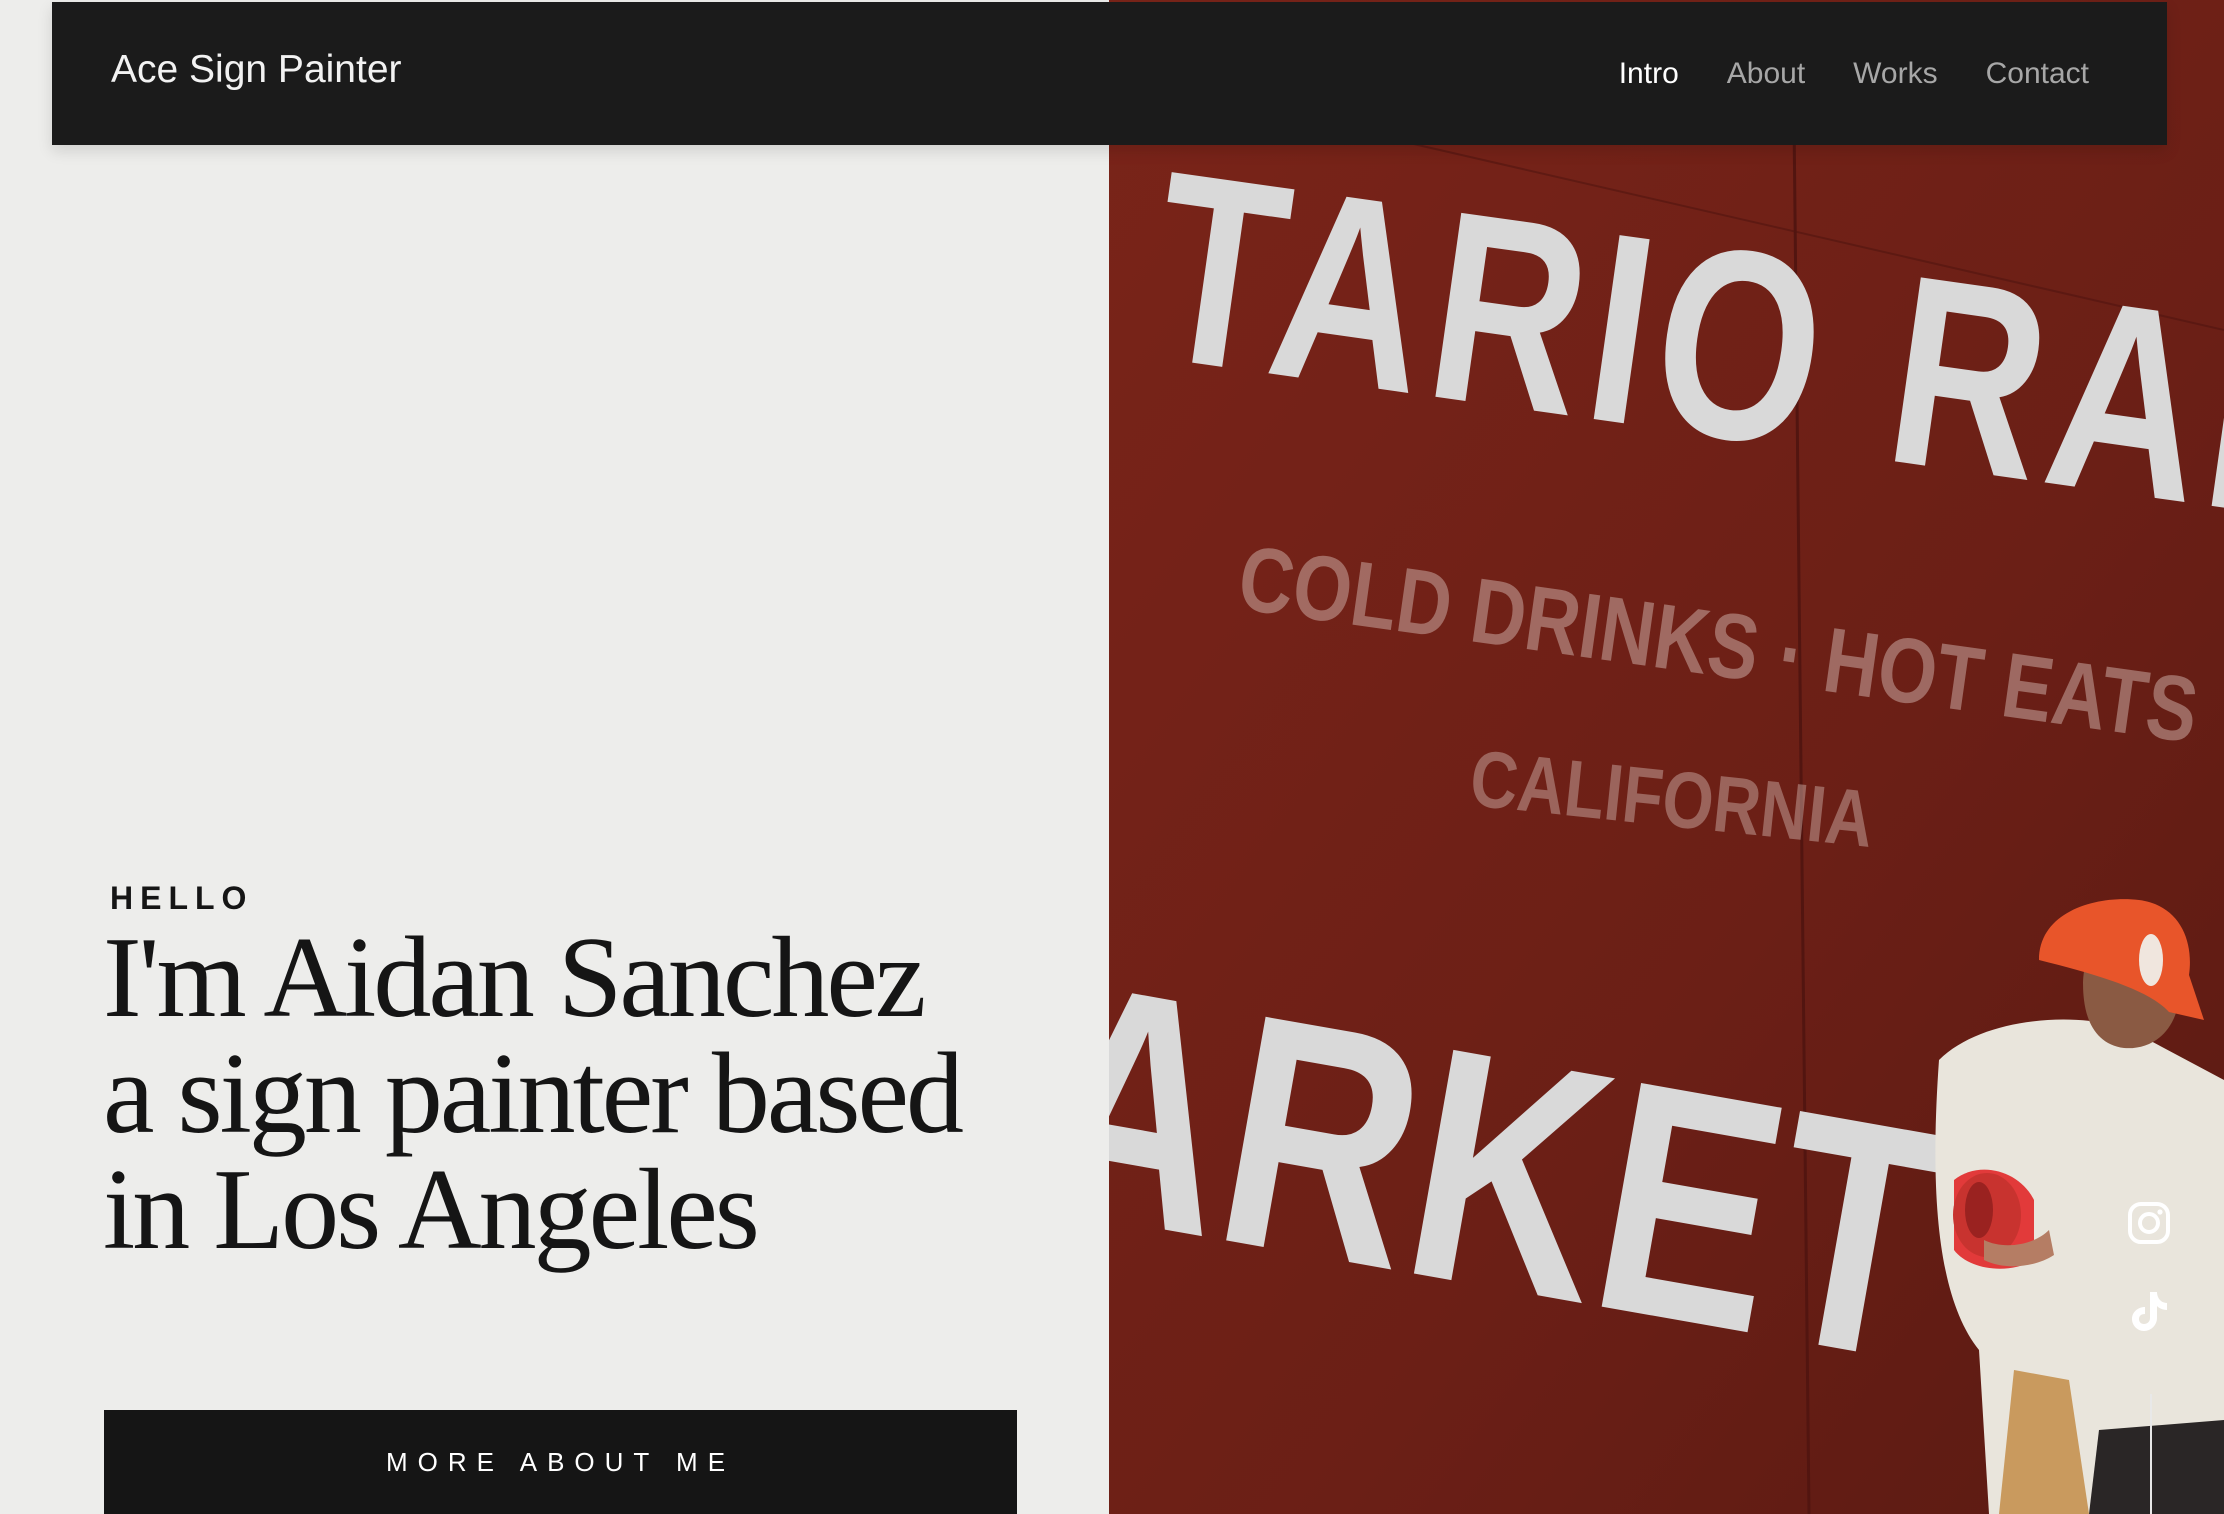 The image size is (2224, 1514). What do you see at coordinates (514, 978) in the screenshot?
I see `headline-line-1: I'm Aidan Sanchez` at bounding box center [514, 978].